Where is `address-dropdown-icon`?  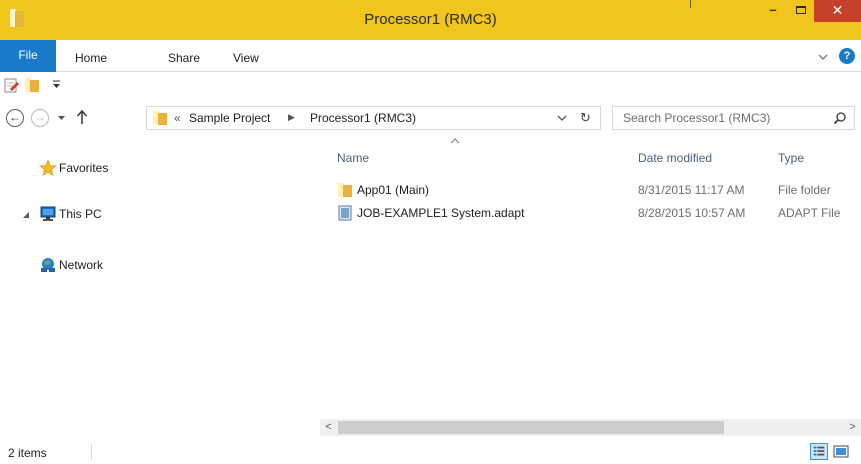
address-dropdown-icon is located at coordinates (562, 118).